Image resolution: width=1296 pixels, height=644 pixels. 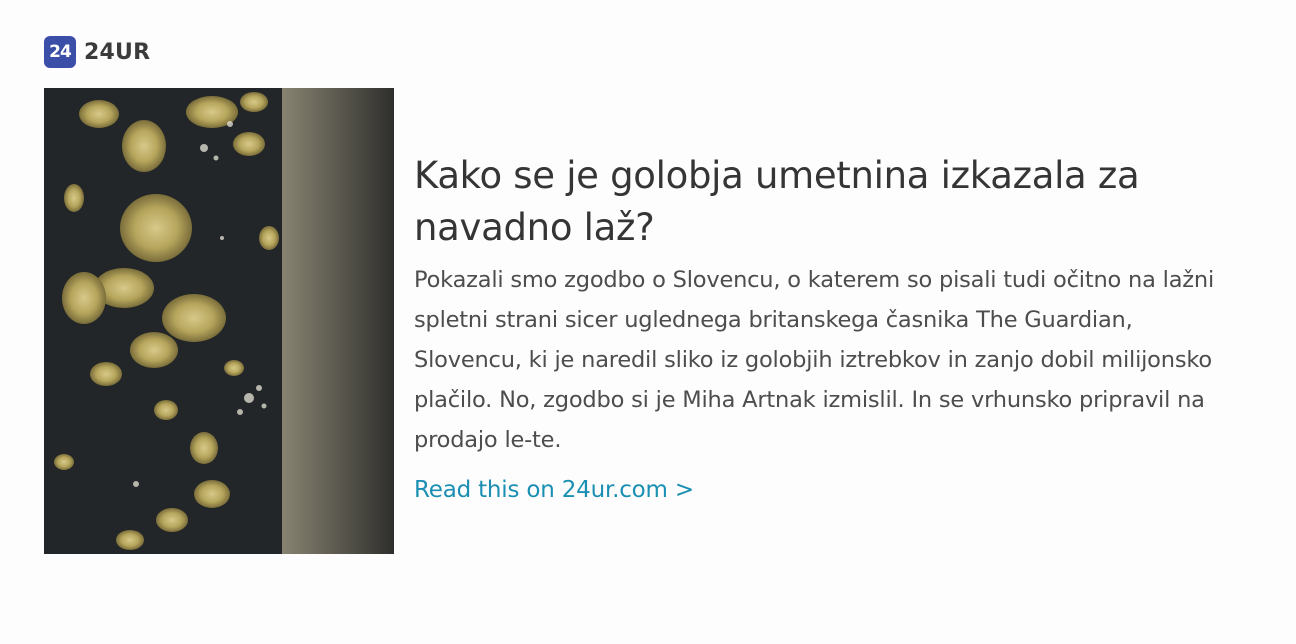 I want to click on source-header: 24 24UR, so click(x=97, y=52).